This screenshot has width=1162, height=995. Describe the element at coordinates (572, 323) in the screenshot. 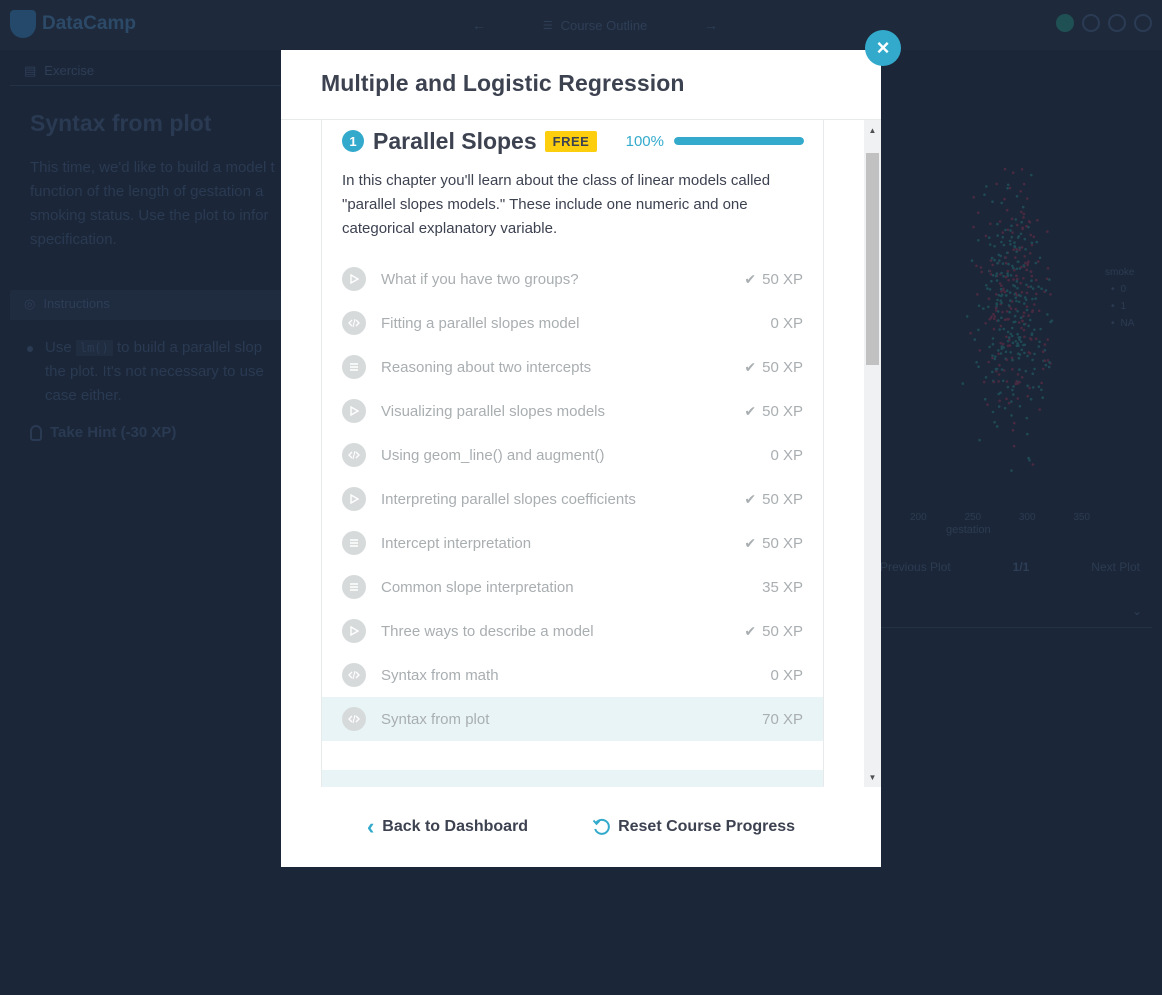

I see `exercise-item: Fitting a parallel slopes model 0 XP` at that location.